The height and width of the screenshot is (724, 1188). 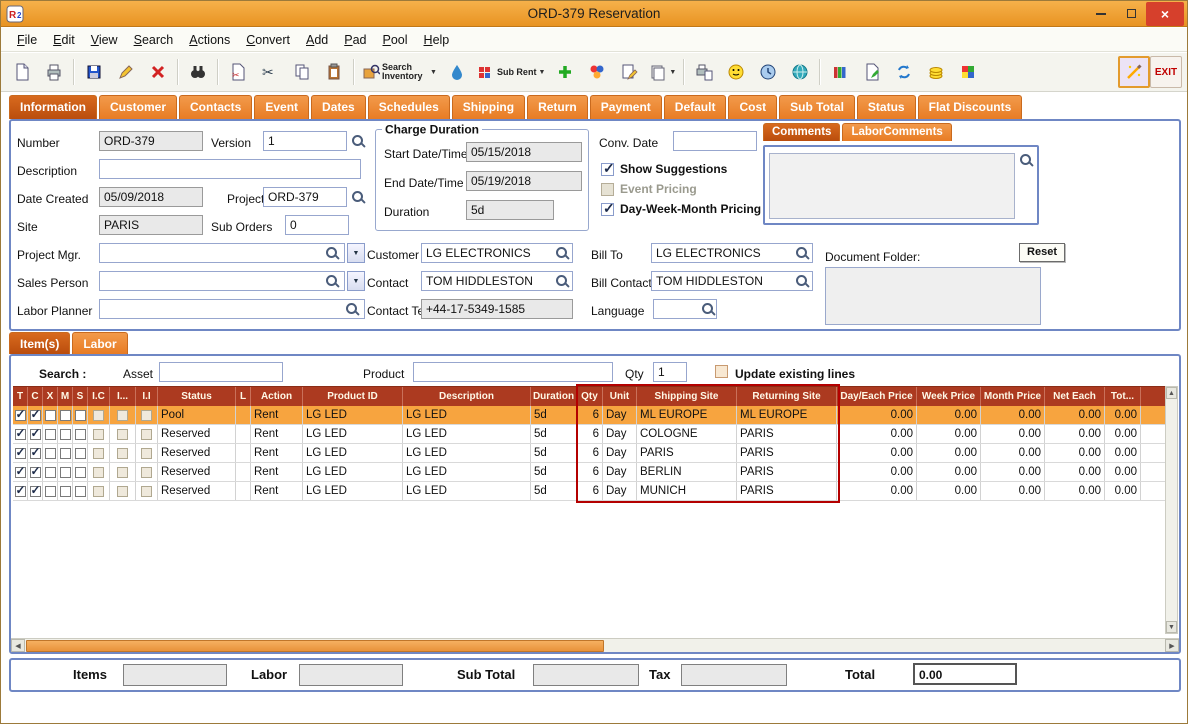 What do you see at coordinates (787, 396) in the screenshot?
I see `column-header-returning-site: Returning Site` at bounding box center [787, 396].